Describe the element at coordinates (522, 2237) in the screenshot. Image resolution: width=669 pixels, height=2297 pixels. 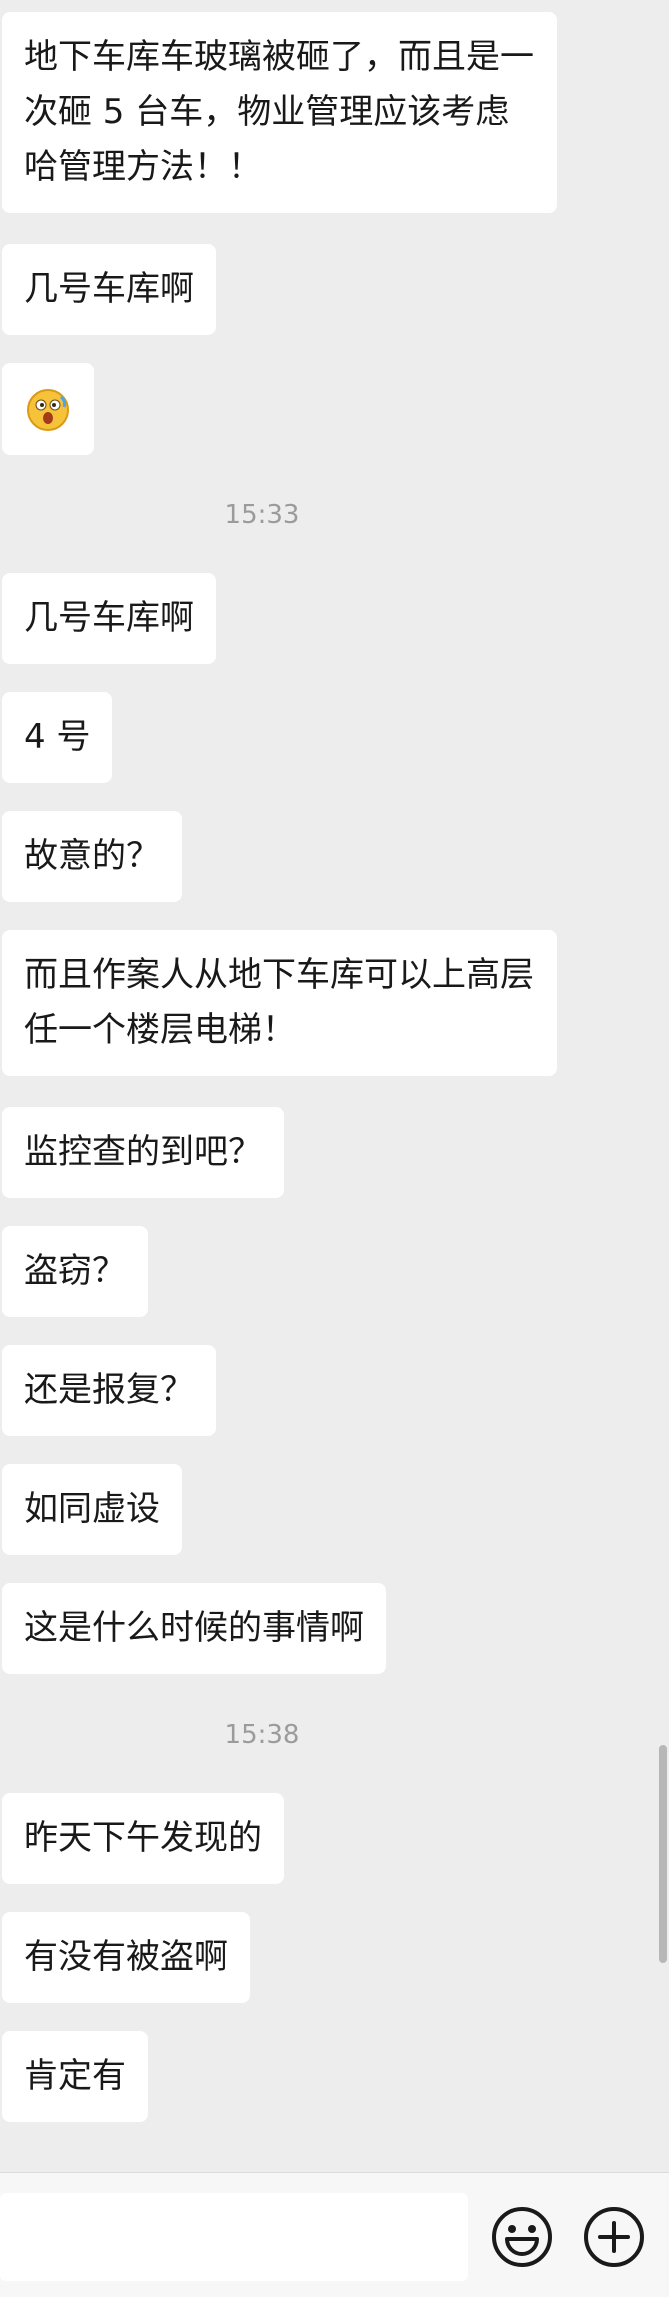
I see `smiley-face-icon` at that location.